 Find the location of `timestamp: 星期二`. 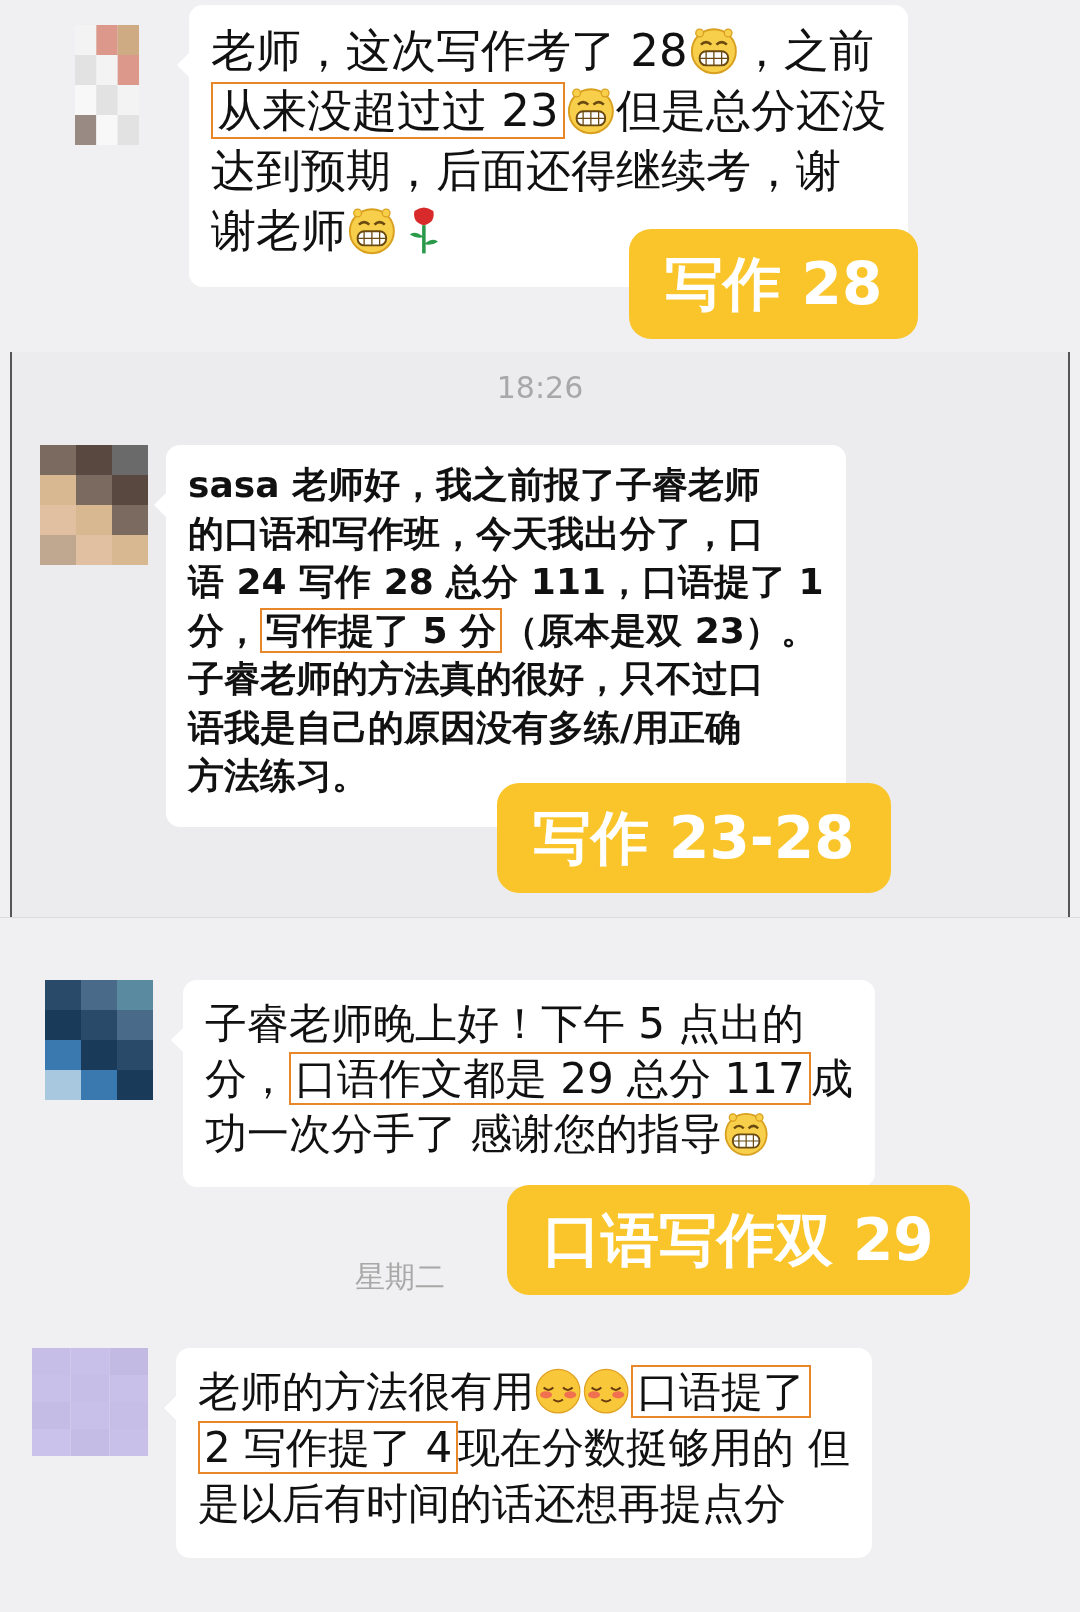

timestamp: 星期二 is located at coordinates (400, 1277).